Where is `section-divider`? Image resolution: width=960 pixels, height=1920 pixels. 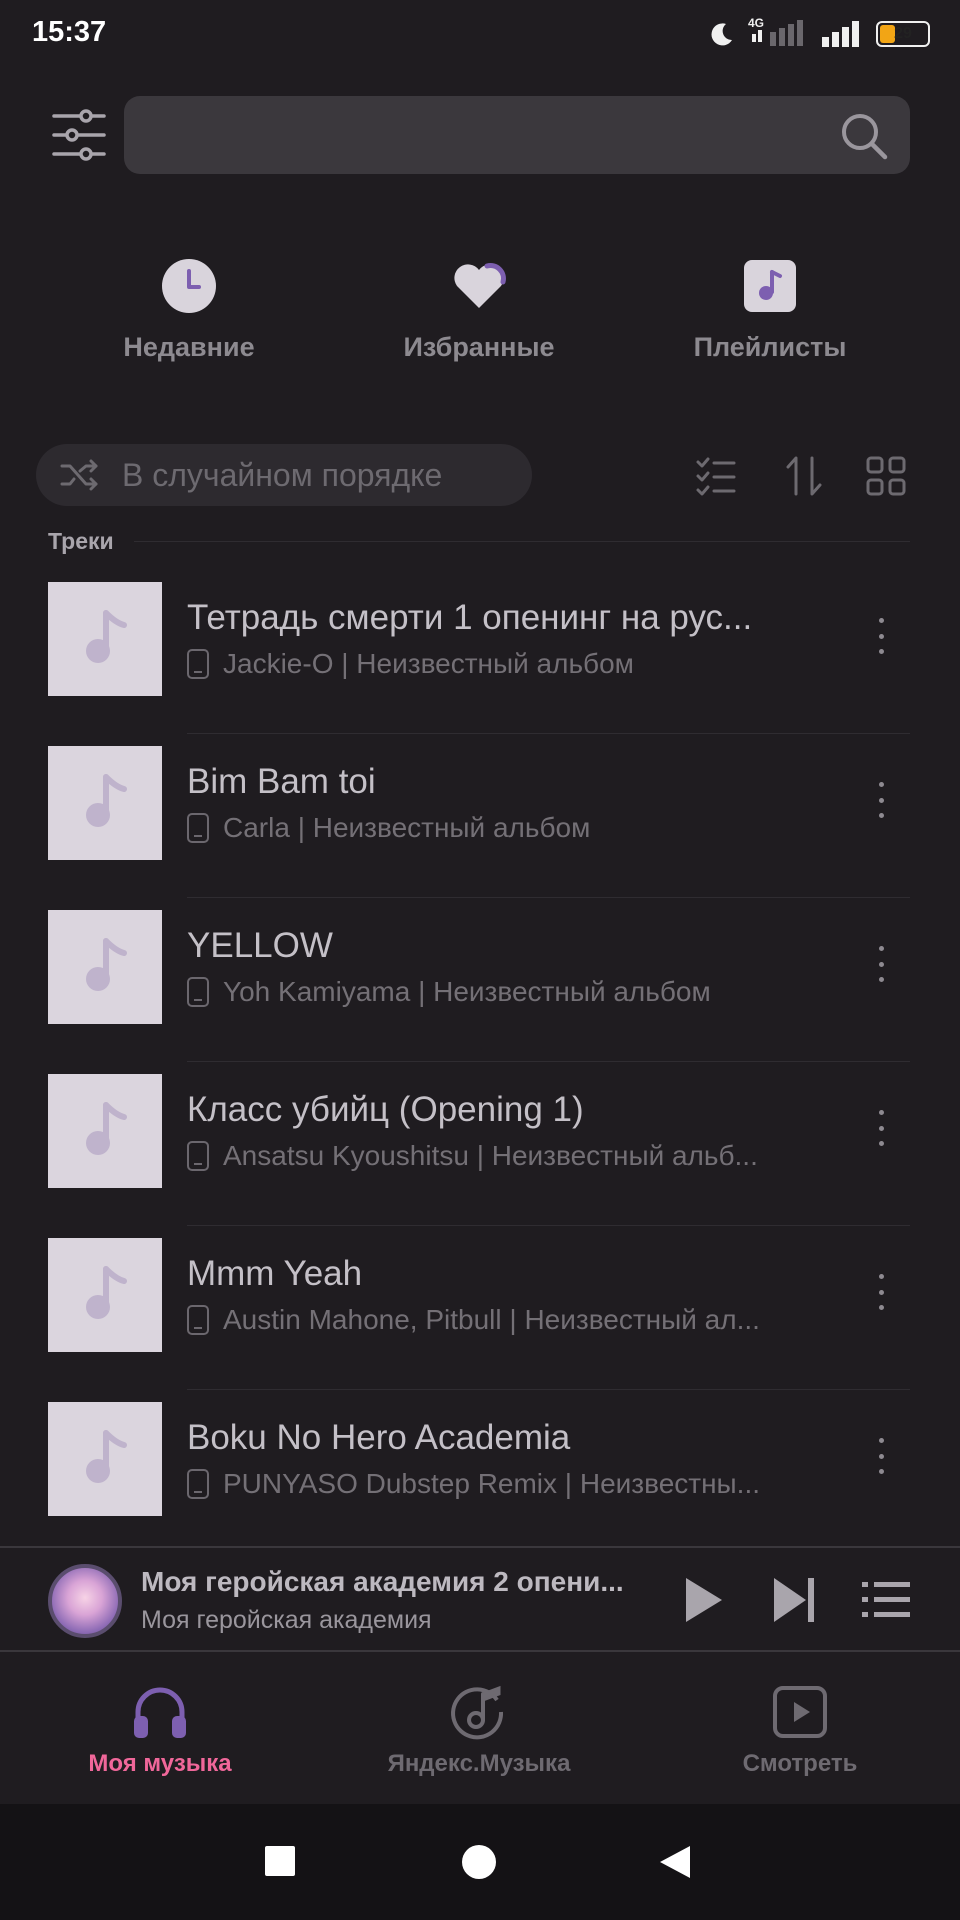 section-divider is located at coordinates (521, 541).